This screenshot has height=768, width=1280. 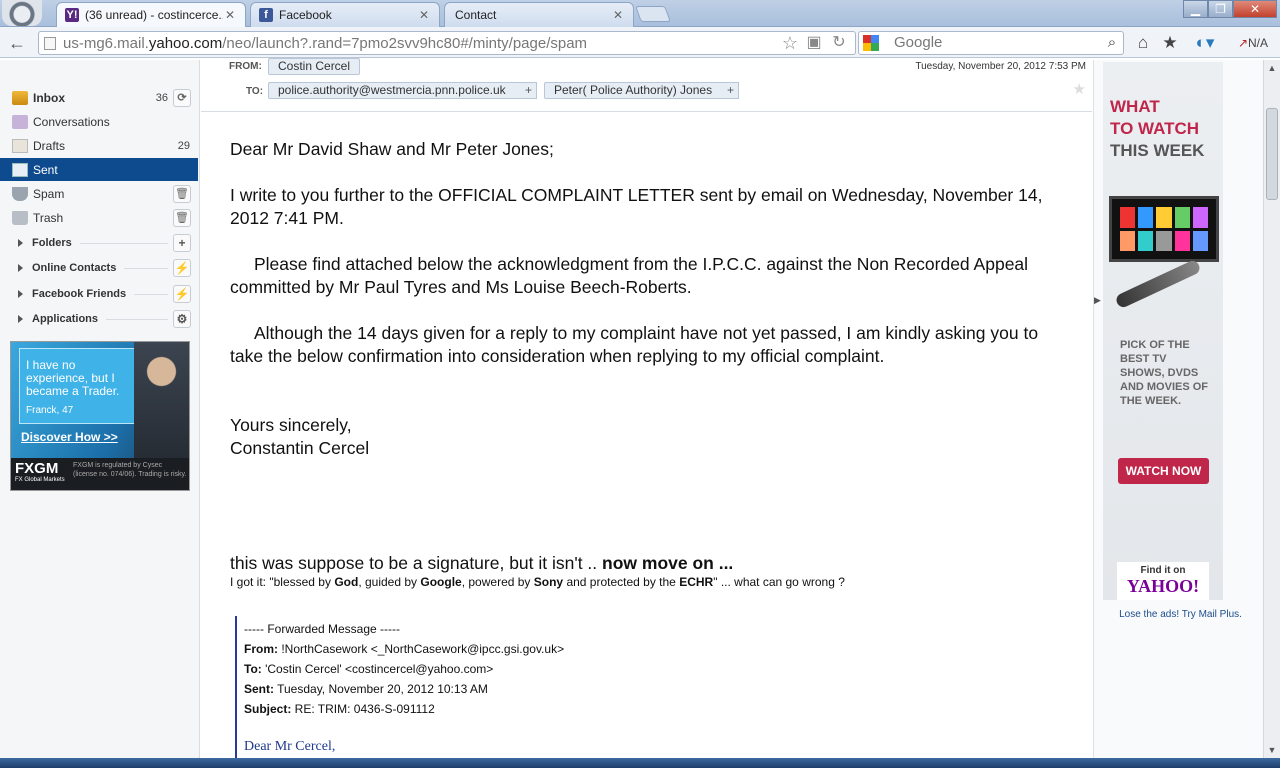 What do you see at coordinates (182, 243) in the screenshot?
I see `add-folder-icon: +` at bounding box center [182, 243].